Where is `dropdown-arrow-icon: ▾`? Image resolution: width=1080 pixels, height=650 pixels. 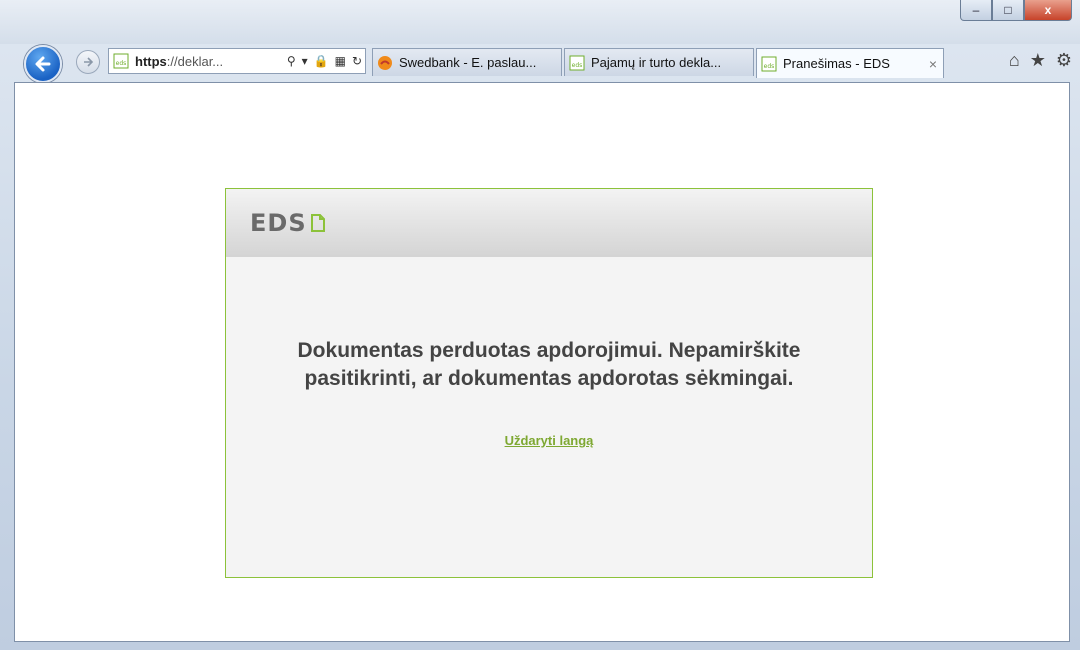 dropdown-arrow-icon: ▾ is located at coordinates (305, 61).